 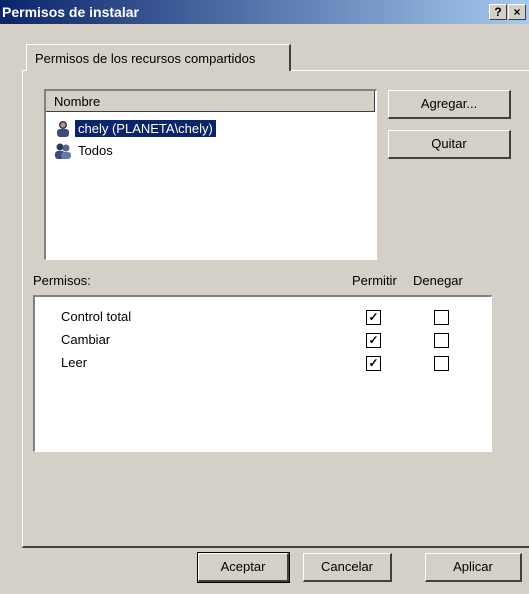 What do you see at coordinates (243, 567) in the screenshot?
I see `ok-button: Aceptar` at bounding box center [243, 567].